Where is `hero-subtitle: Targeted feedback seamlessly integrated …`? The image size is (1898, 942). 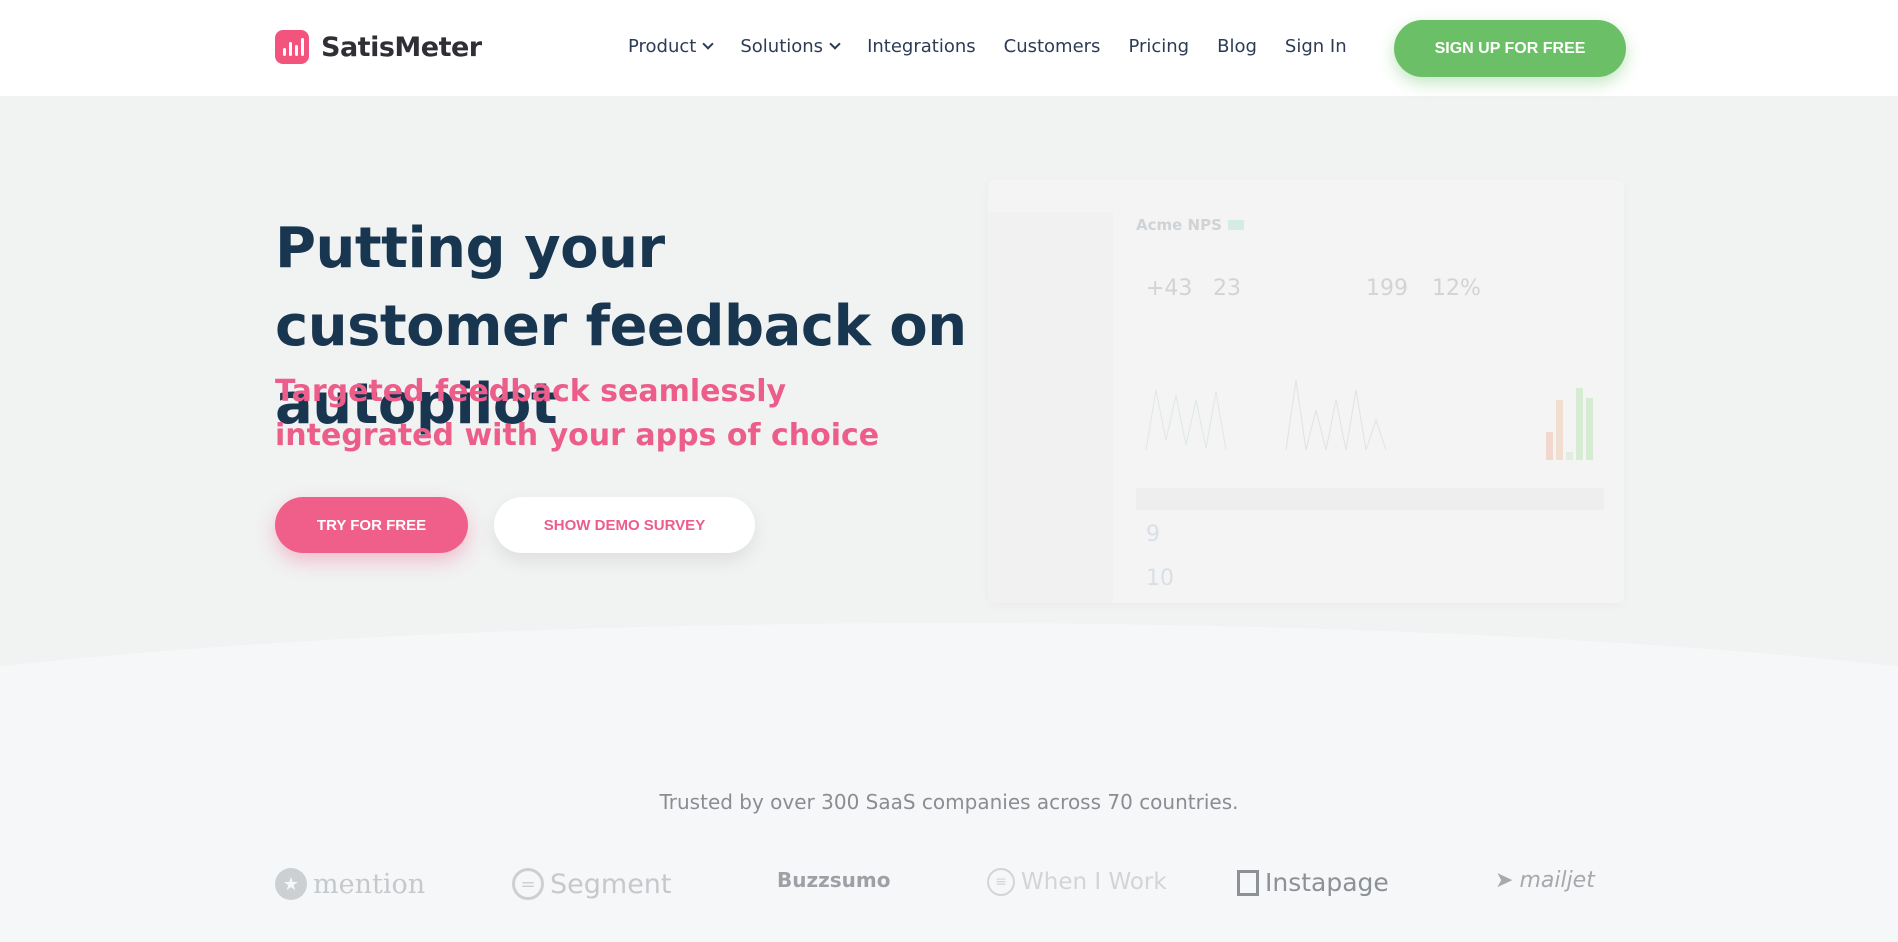 hero-subtitle: Targeted feedback seamlessly integrated … is located at coordinates (577, 413).